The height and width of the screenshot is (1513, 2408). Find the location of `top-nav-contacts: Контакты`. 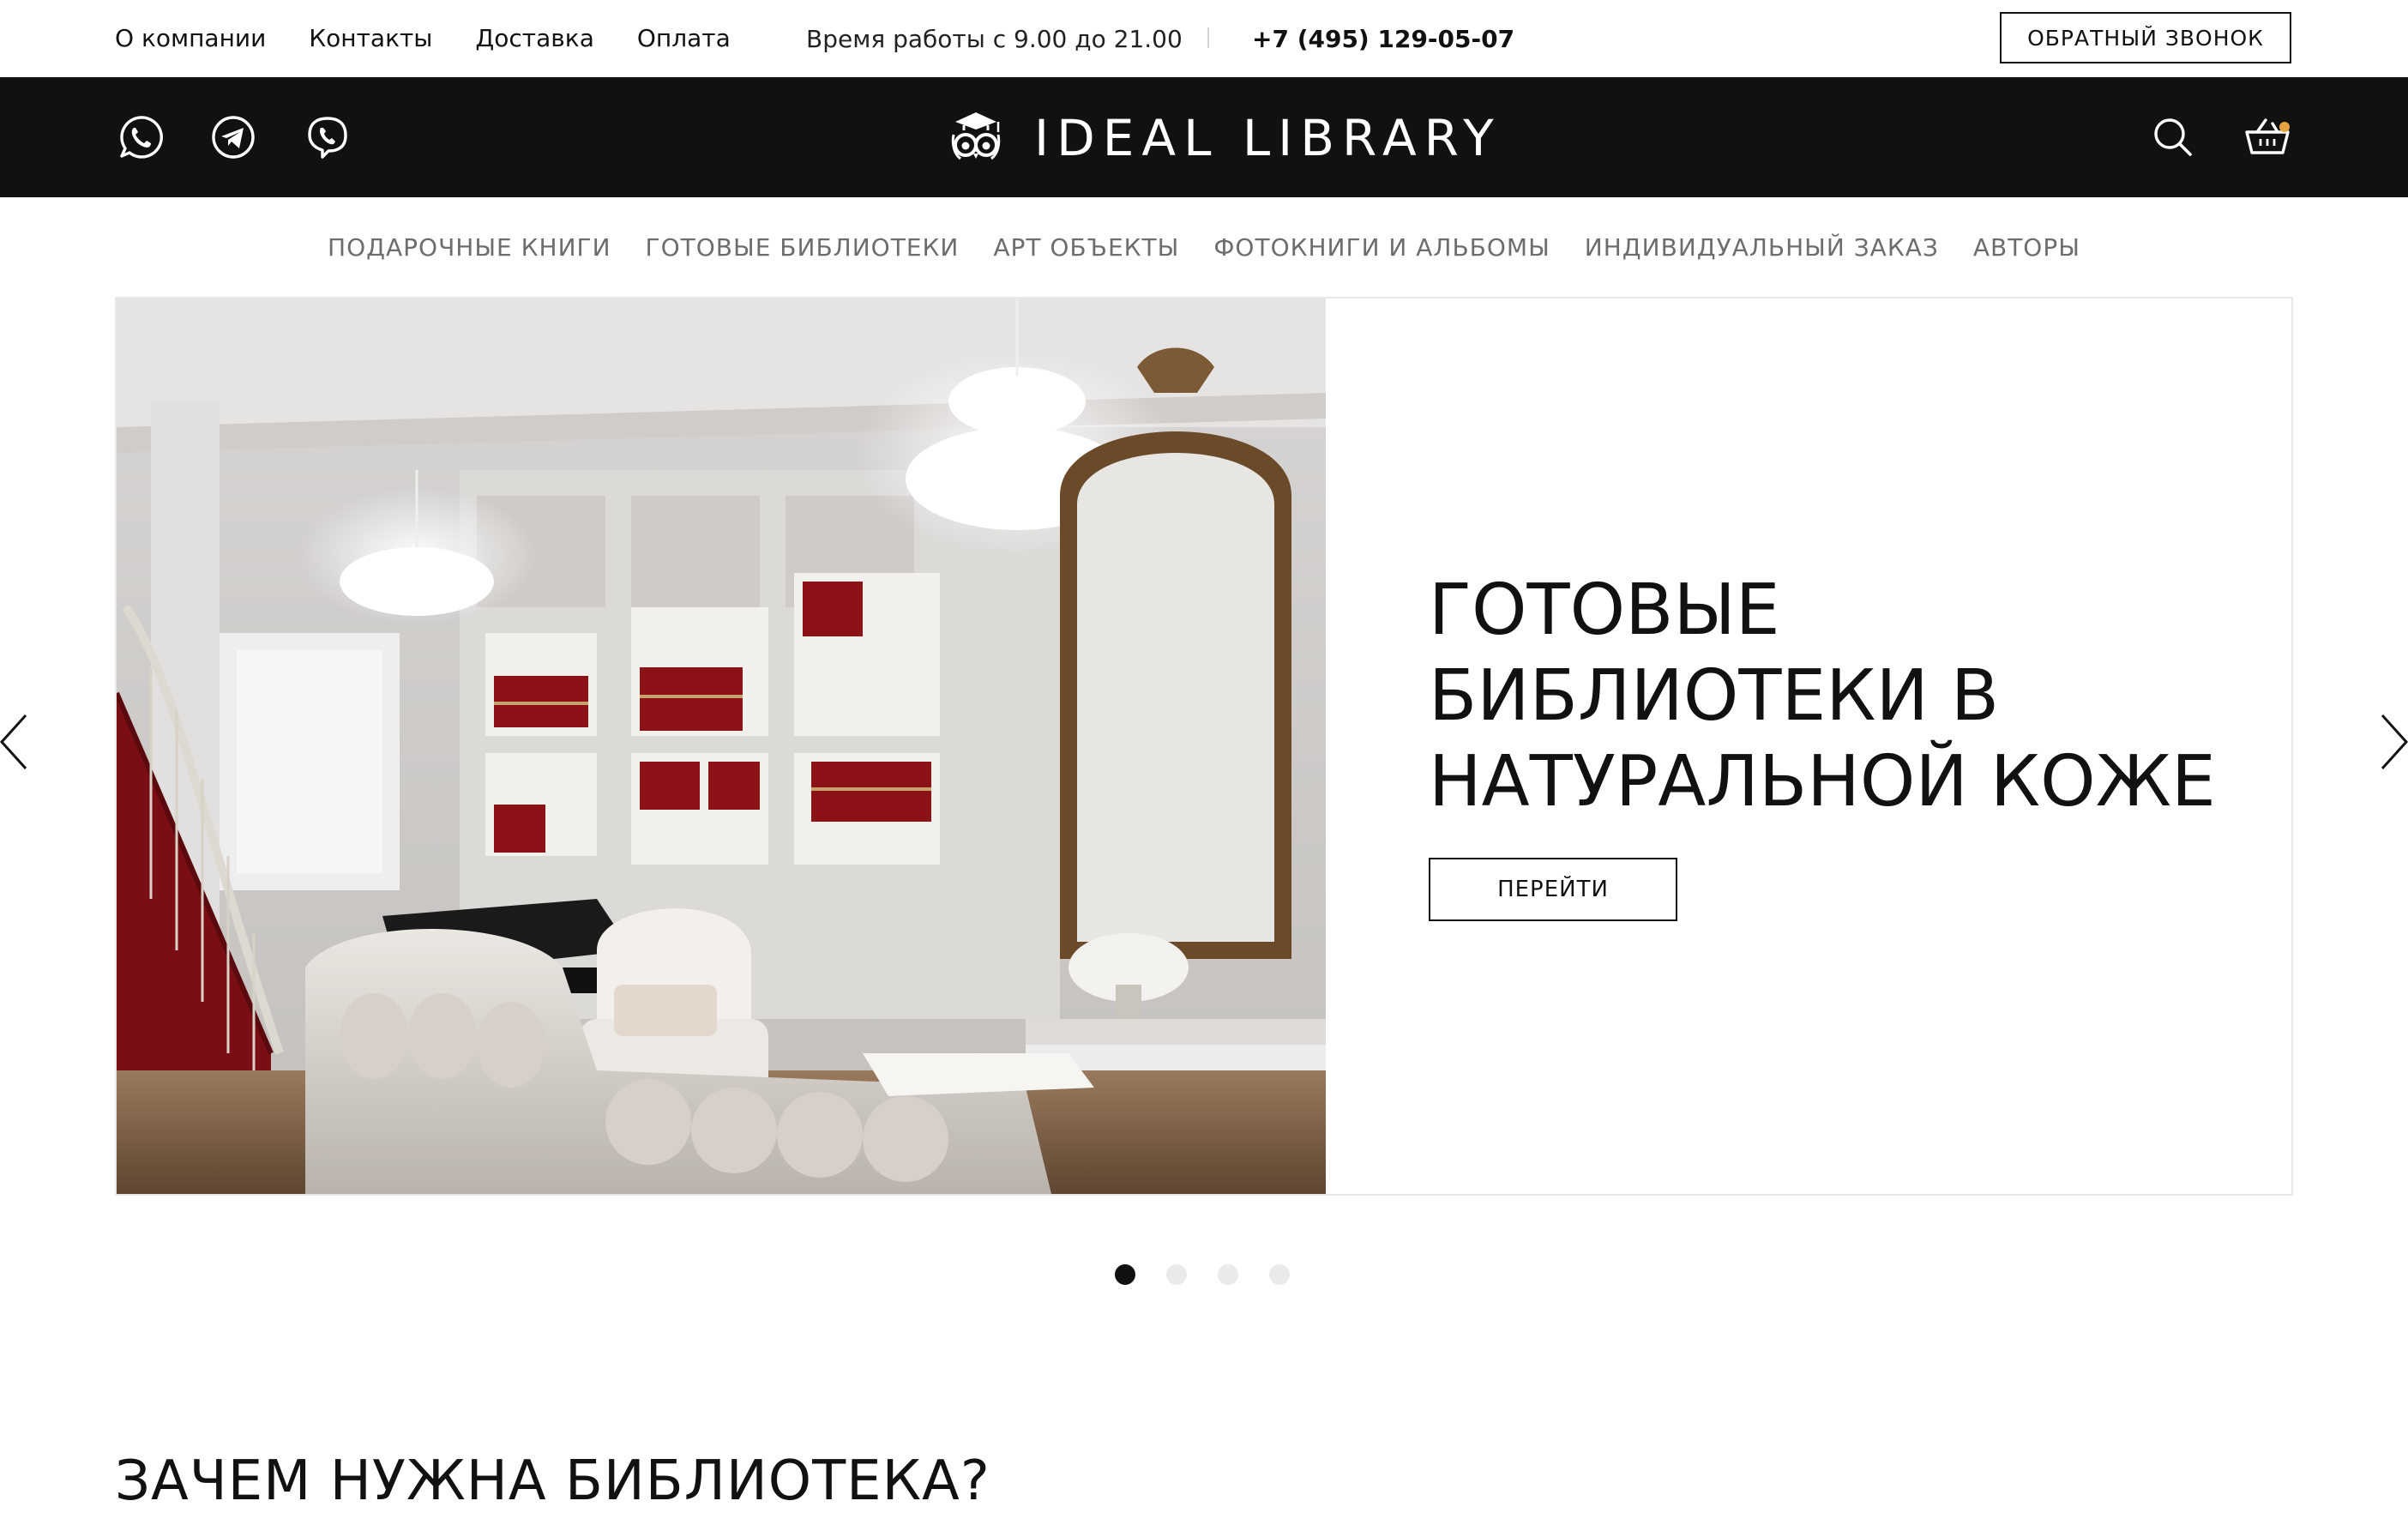

top-nav-contacts: Контакты is located at coordinates (370, 38).